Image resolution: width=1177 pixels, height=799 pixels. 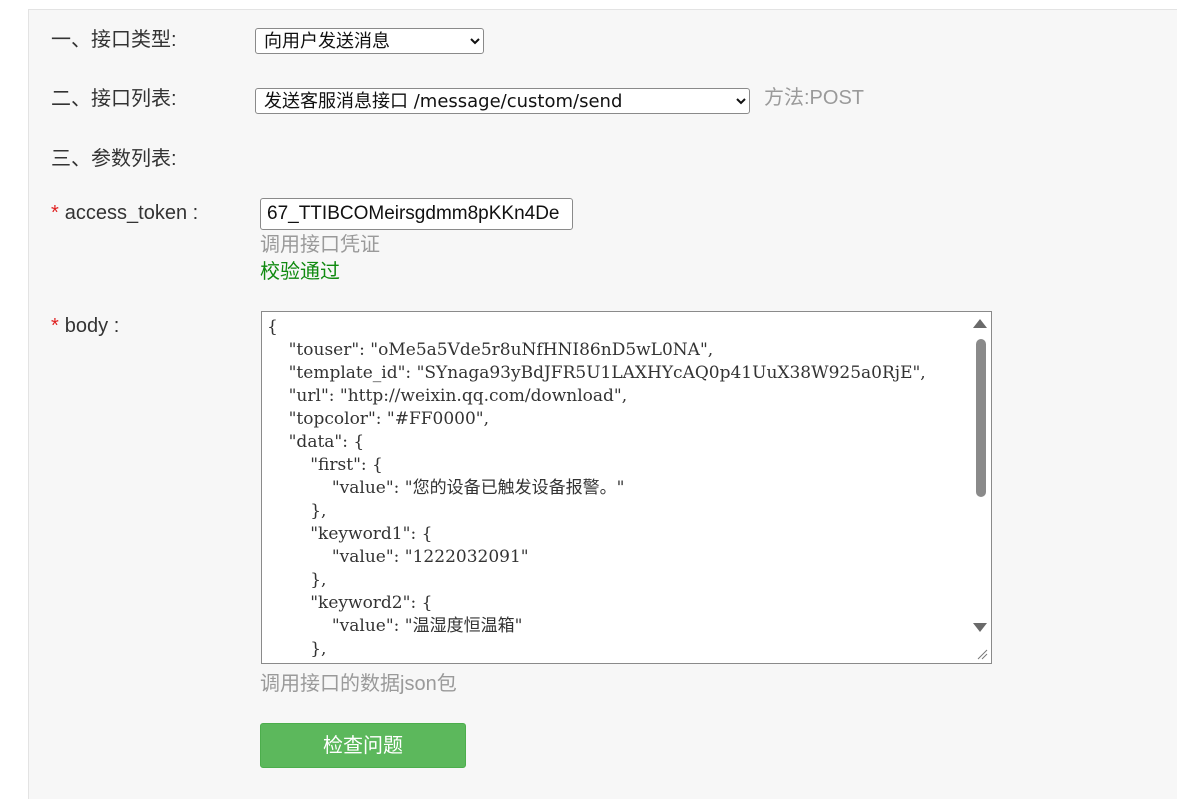 What do you see at coordinates (320, 245) in the screenshot?
I see `access-token-help: 调用接口凭证` at bounding box center [320, 245].